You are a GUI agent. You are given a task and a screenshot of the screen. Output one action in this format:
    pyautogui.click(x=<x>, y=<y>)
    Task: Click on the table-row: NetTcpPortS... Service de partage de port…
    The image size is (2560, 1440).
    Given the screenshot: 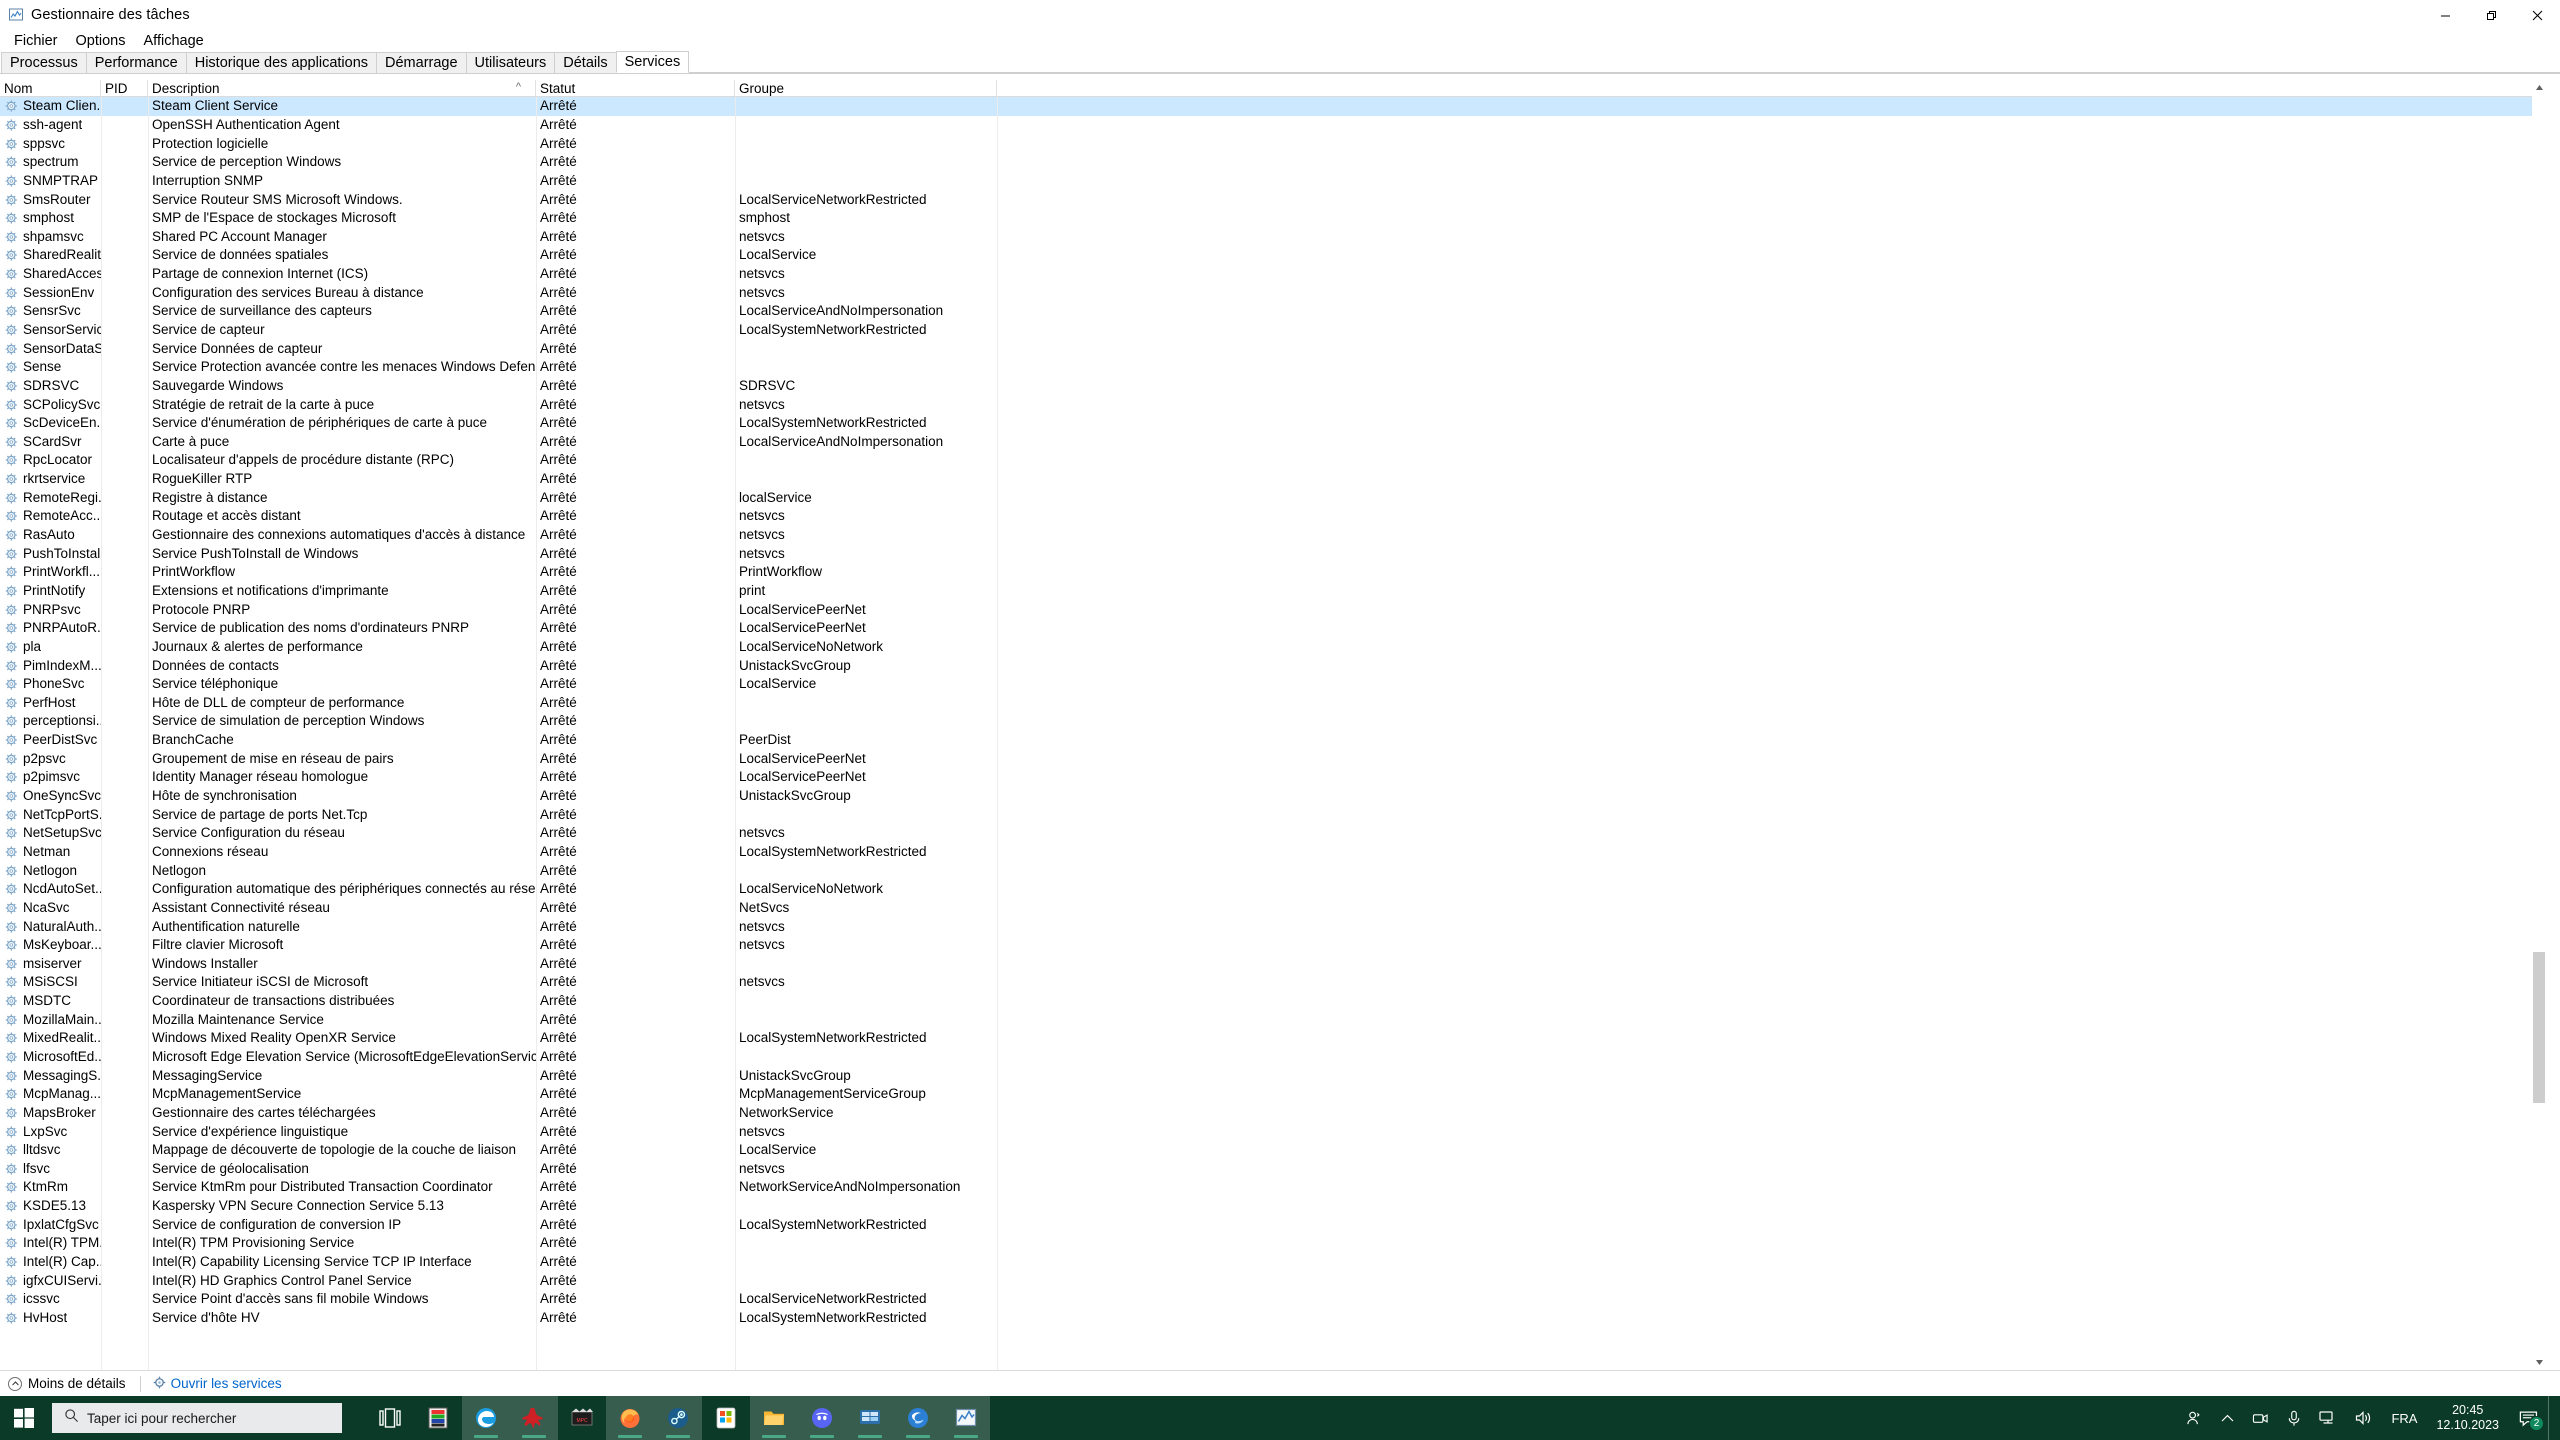 What is the action you would take?
    pyautogui.click(x=1273, y=814)
    